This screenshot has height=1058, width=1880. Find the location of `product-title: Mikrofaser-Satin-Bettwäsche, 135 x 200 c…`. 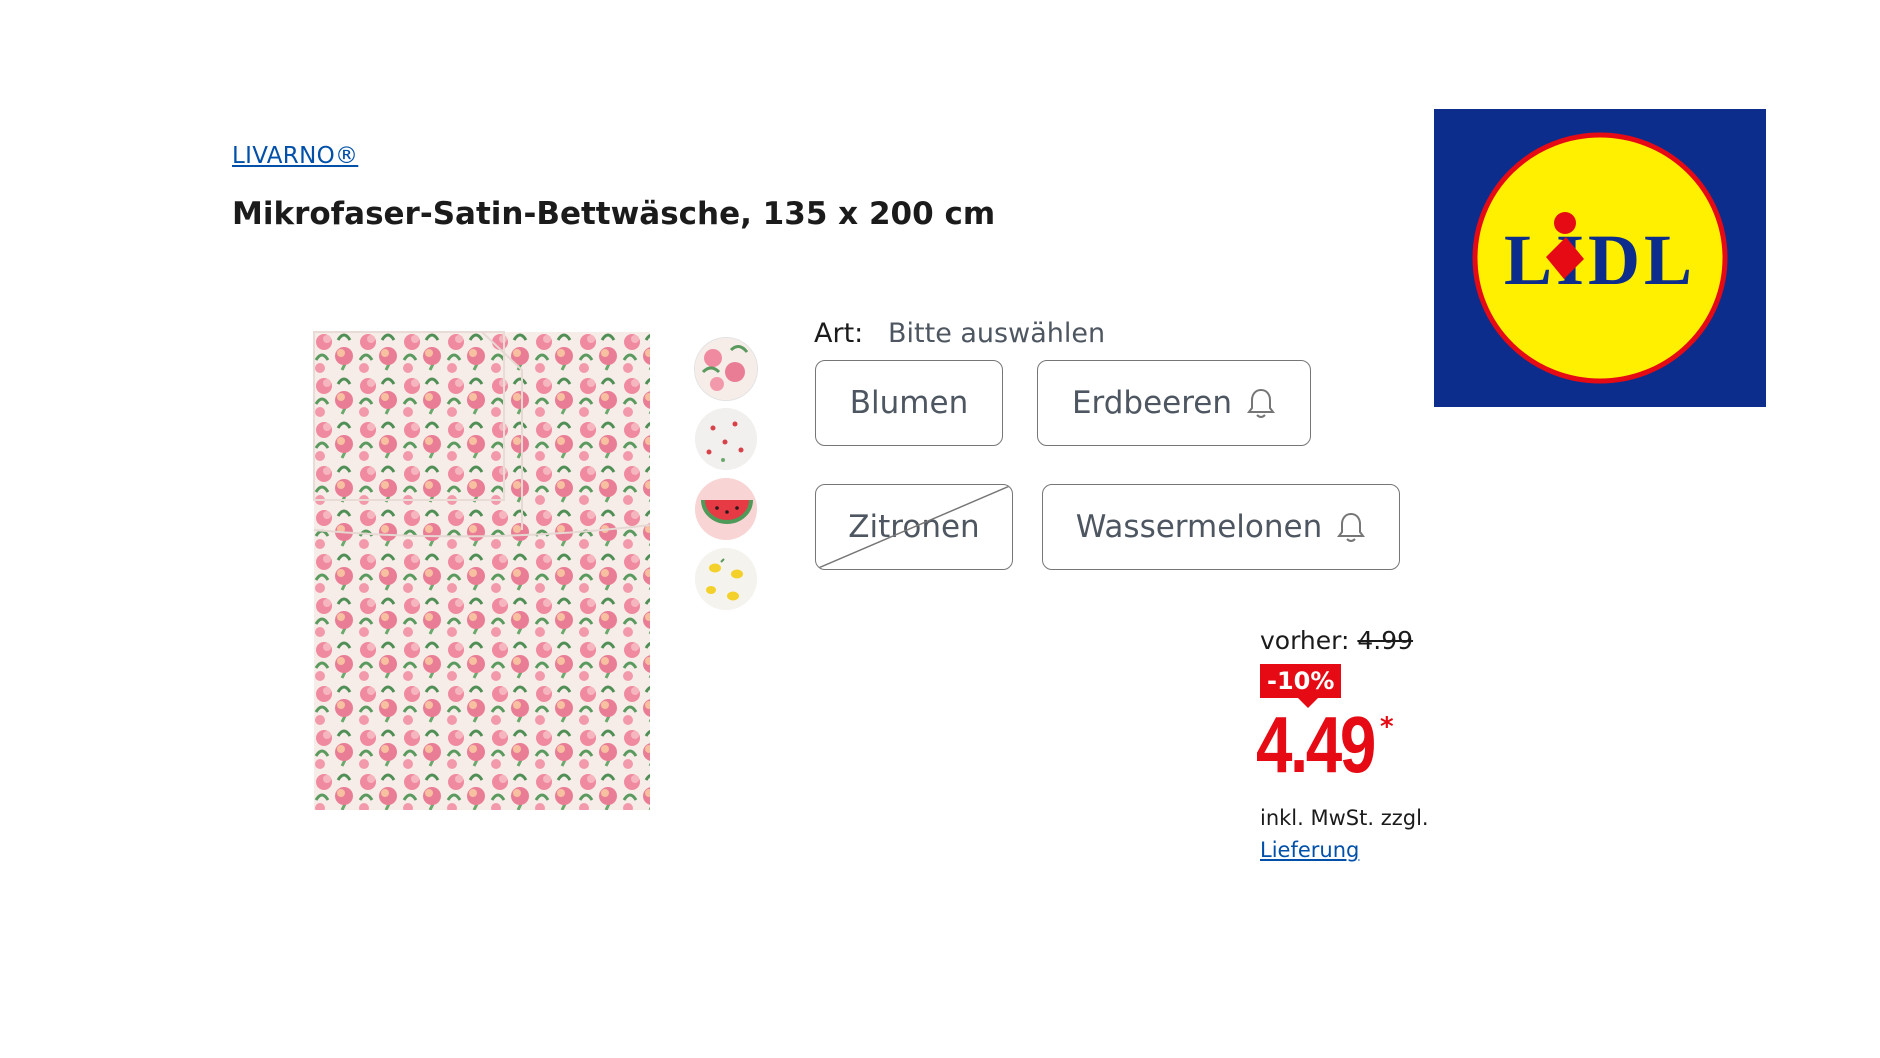

product-title: Mikrofaser-Satin-Bettwäsche, 135 x 200 c… is located at coordinates (614, 214).